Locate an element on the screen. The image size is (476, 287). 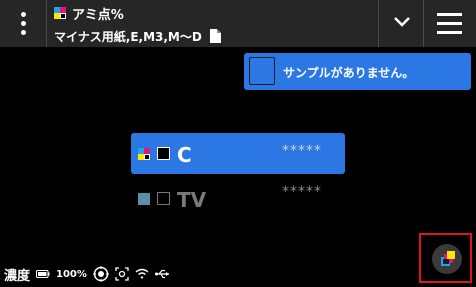
subtitle-row: マイナス用紙,E,M3,M〜D is located at coordinates (137, 36).